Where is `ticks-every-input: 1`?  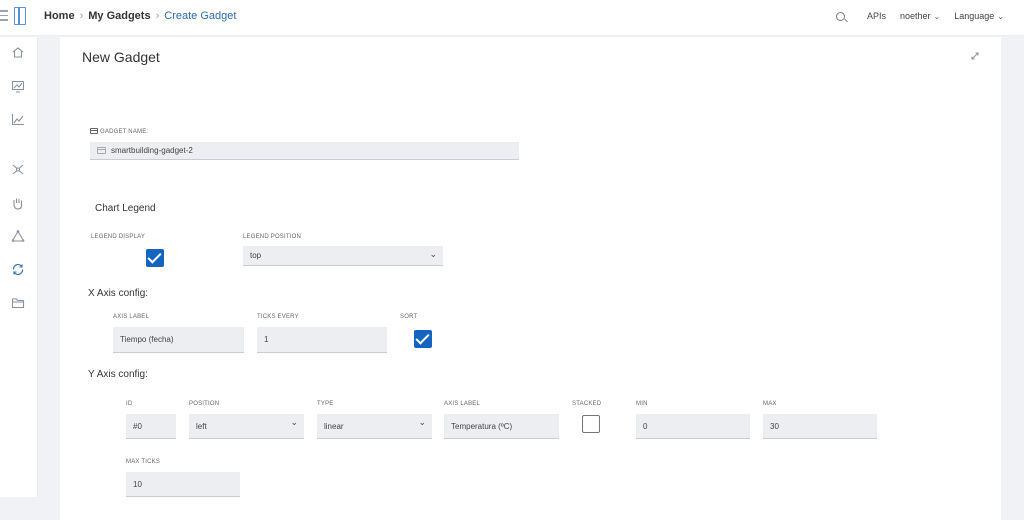
ticks-every-input: 1 is located at coordinates (322, 340).